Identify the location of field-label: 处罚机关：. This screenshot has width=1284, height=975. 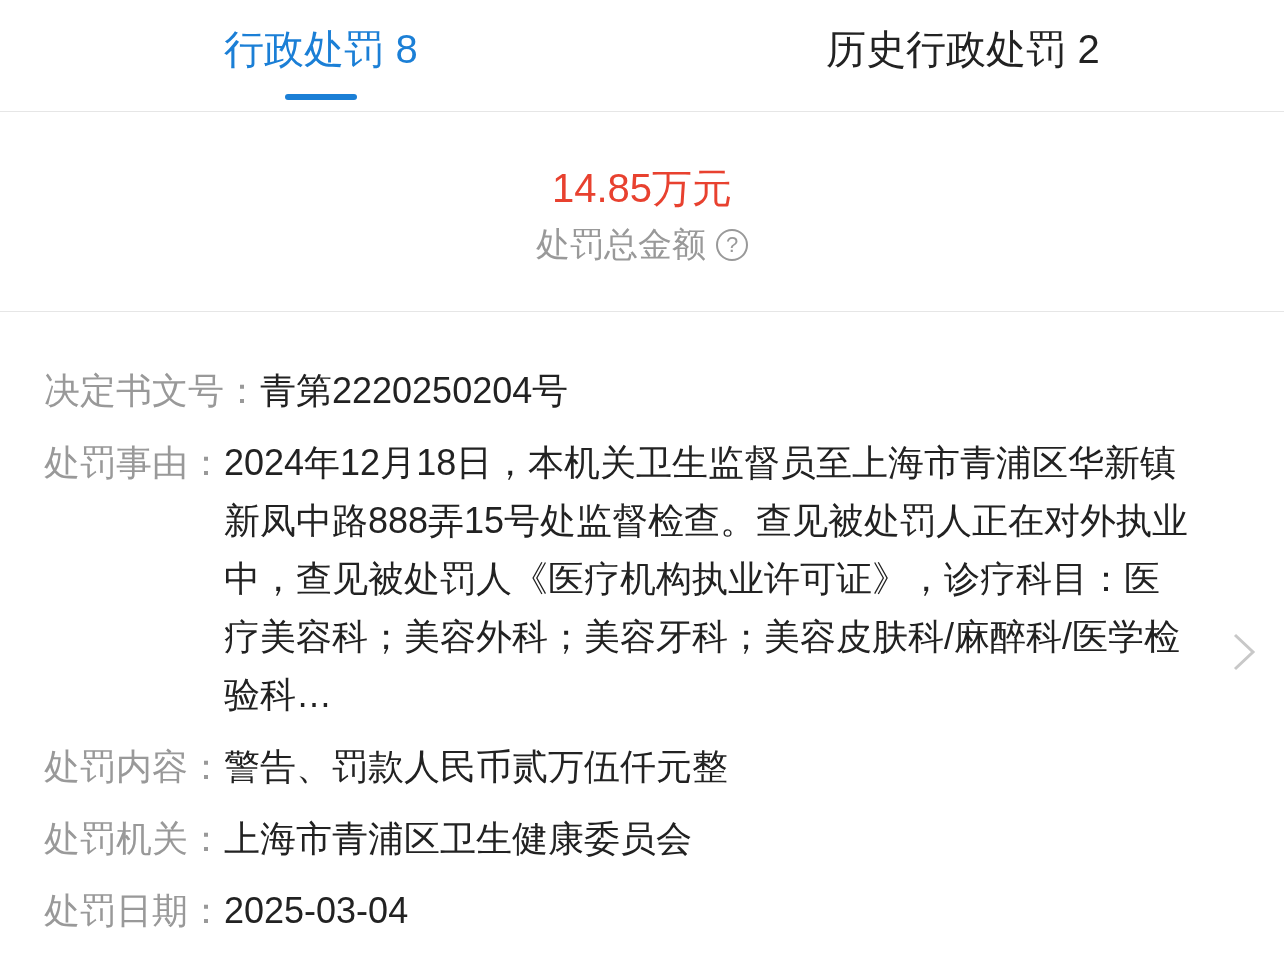
(134, 839).